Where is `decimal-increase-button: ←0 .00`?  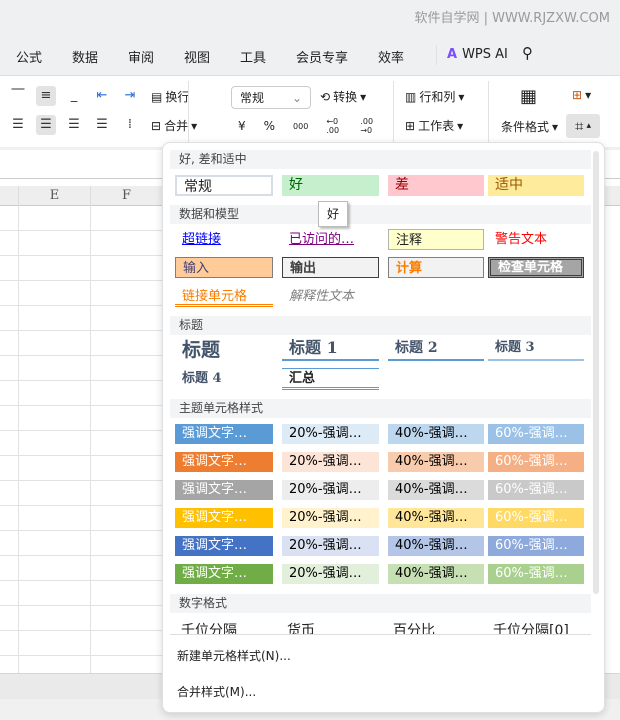
decimal-increase-button: ←0 .00 is located at coordinates (334, 126).